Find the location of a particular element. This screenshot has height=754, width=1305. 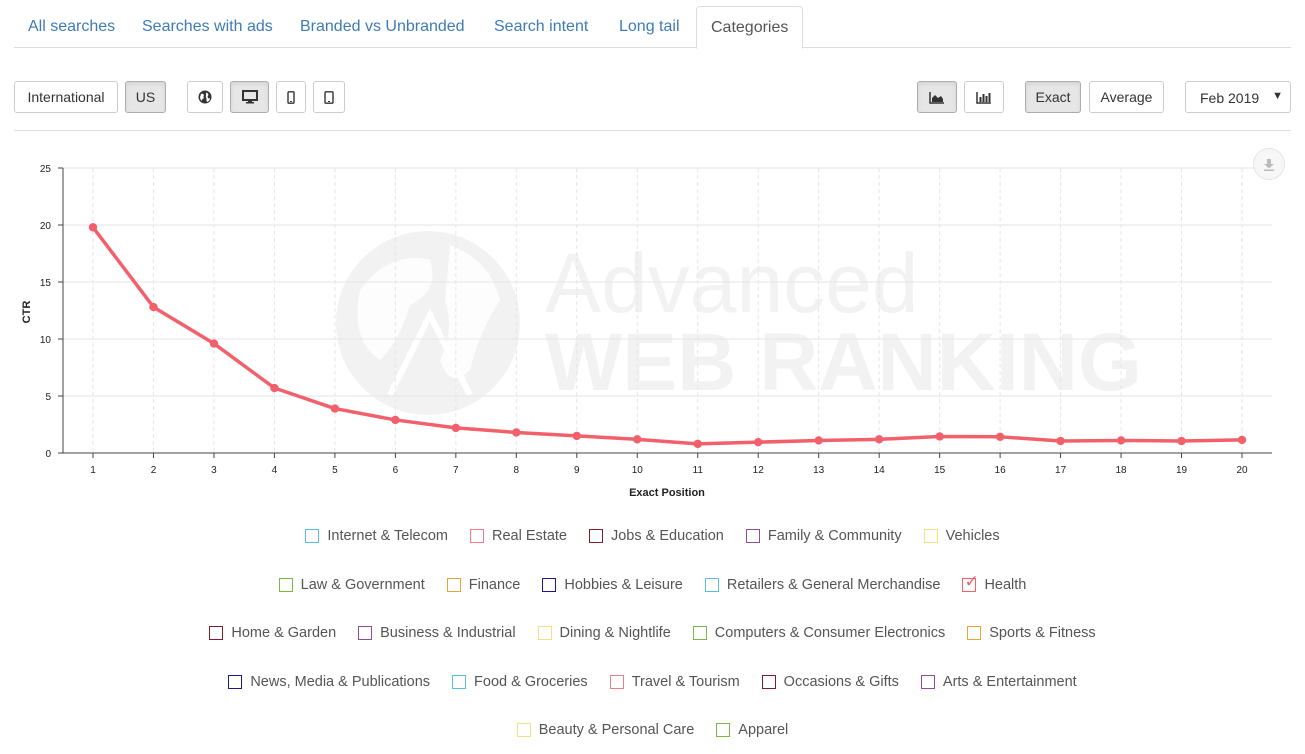

legend-label: Beauty & Personal Care is located at coordinates (616, 730).